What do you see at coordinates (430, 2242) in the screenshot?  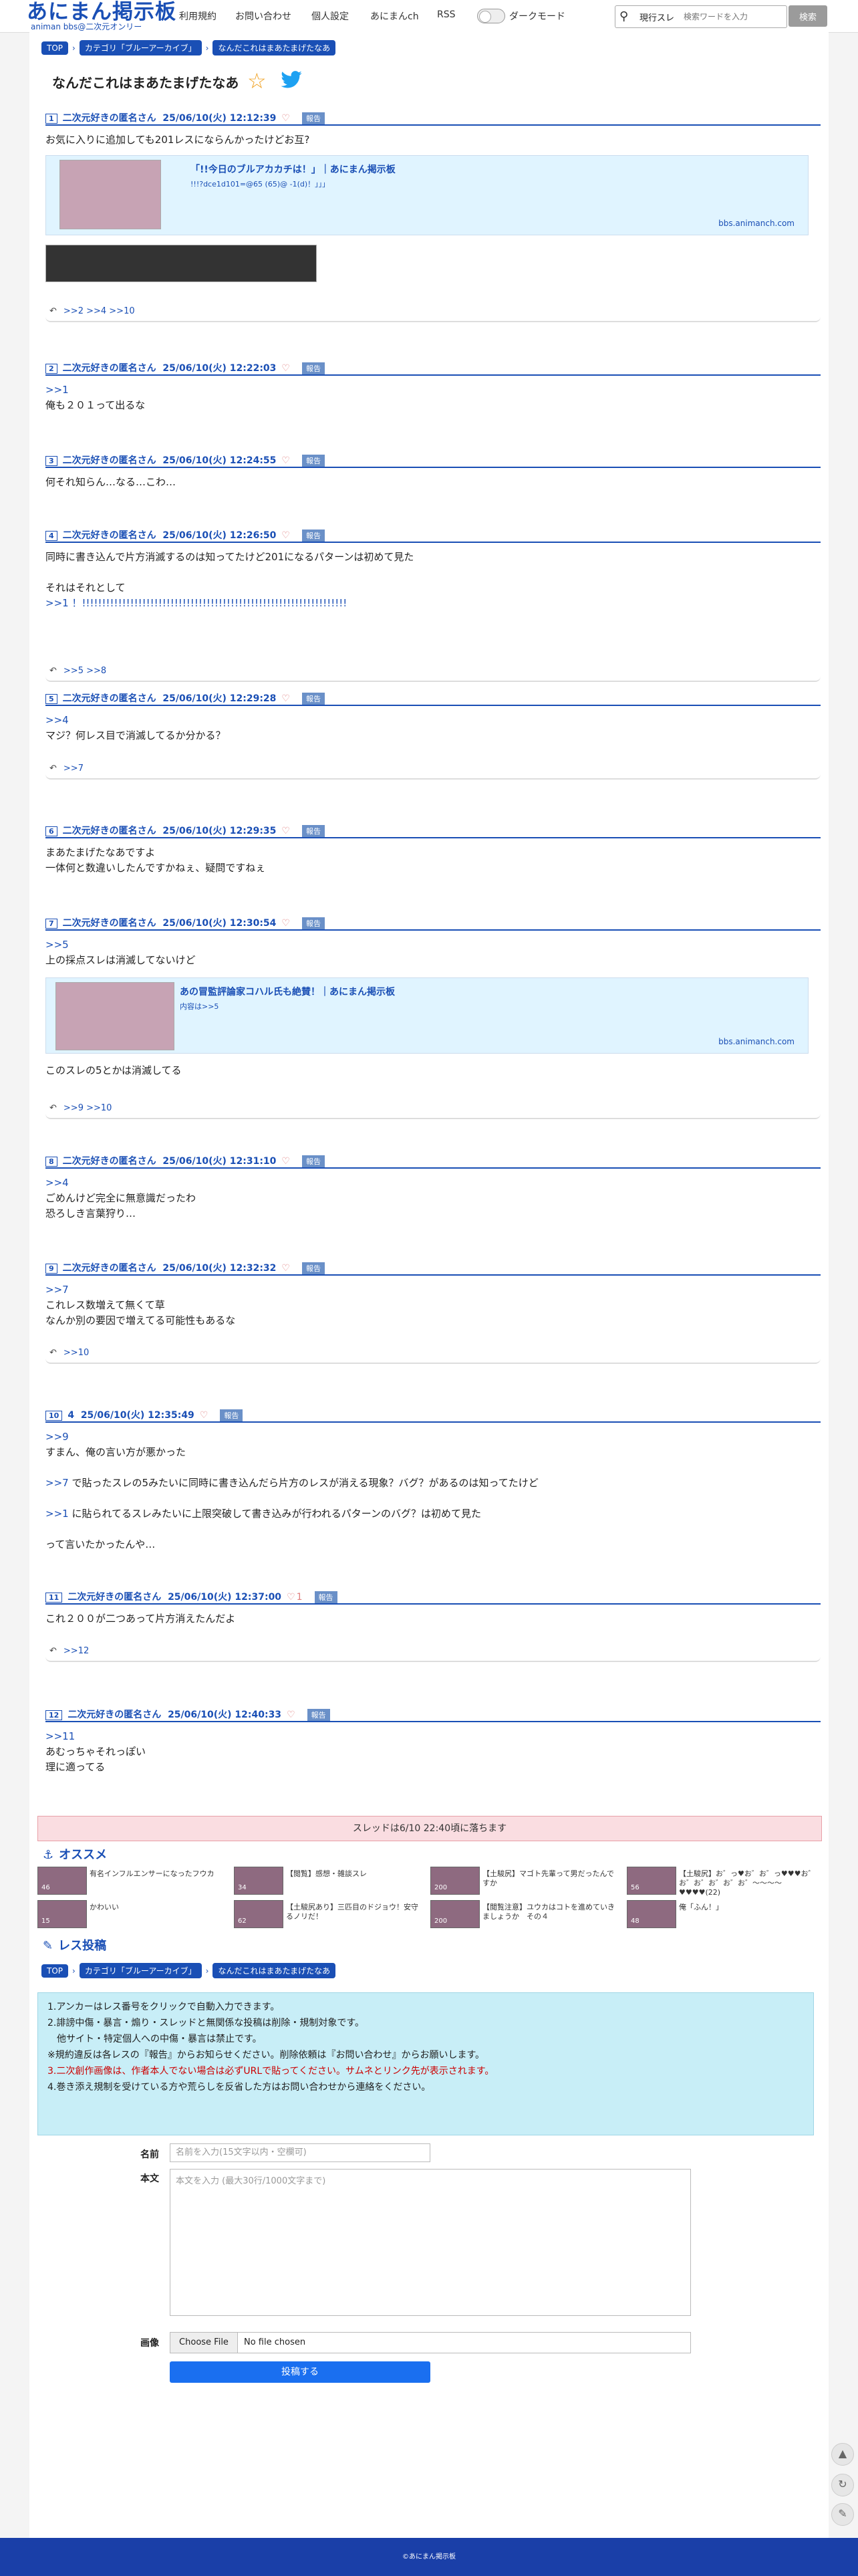 I see `body-textarea: 本文を入力 (最大30行/1000文字まで)` at bounding box center [430, 2242].